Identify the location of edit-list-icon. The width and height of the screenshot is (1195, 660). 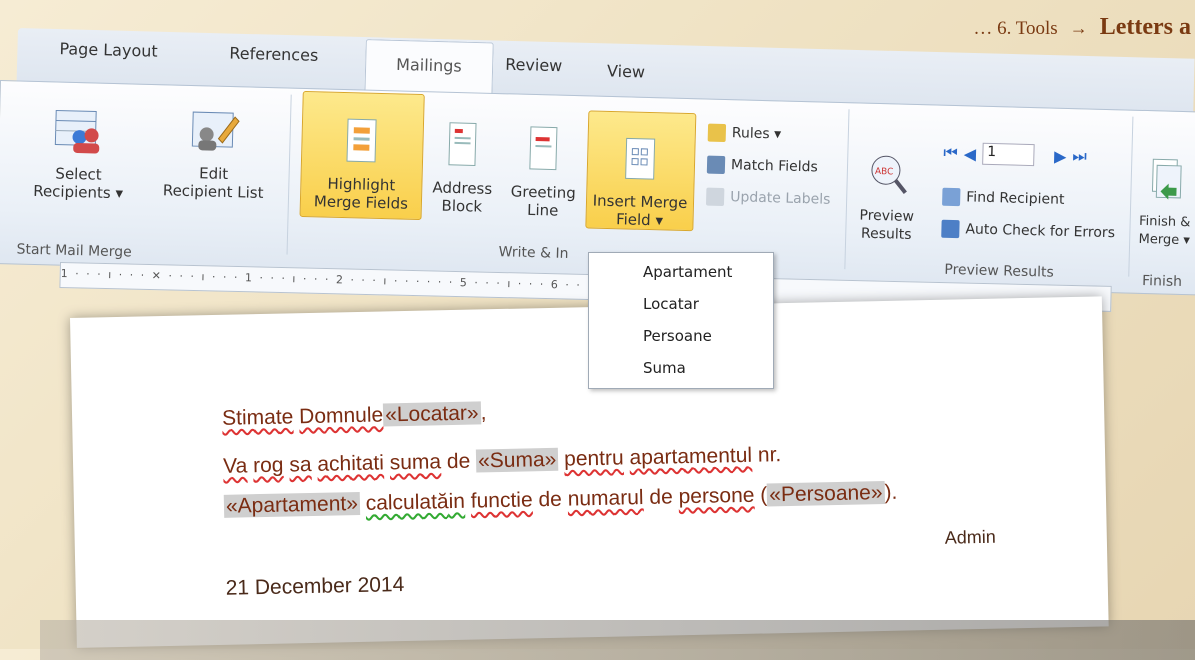
(215, 131).